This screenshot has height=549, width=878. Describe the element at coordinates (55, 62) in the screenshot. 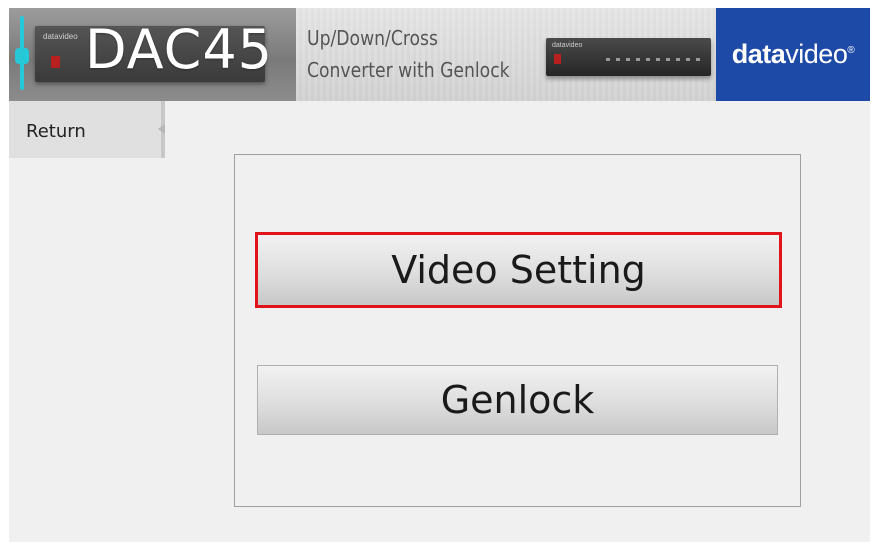

I see `device-led` at that location.